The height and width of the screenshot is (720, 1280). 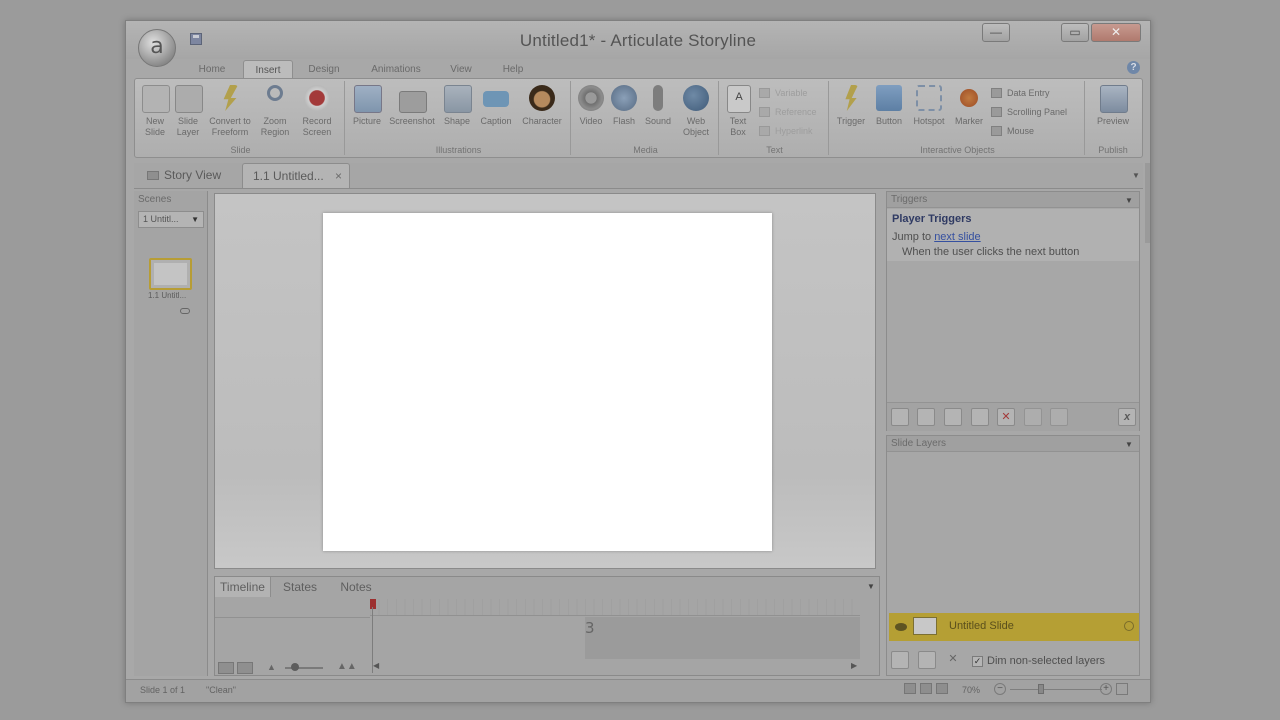 I want to click on record-screen-label: Record Screen, so click(x=317, y=126).